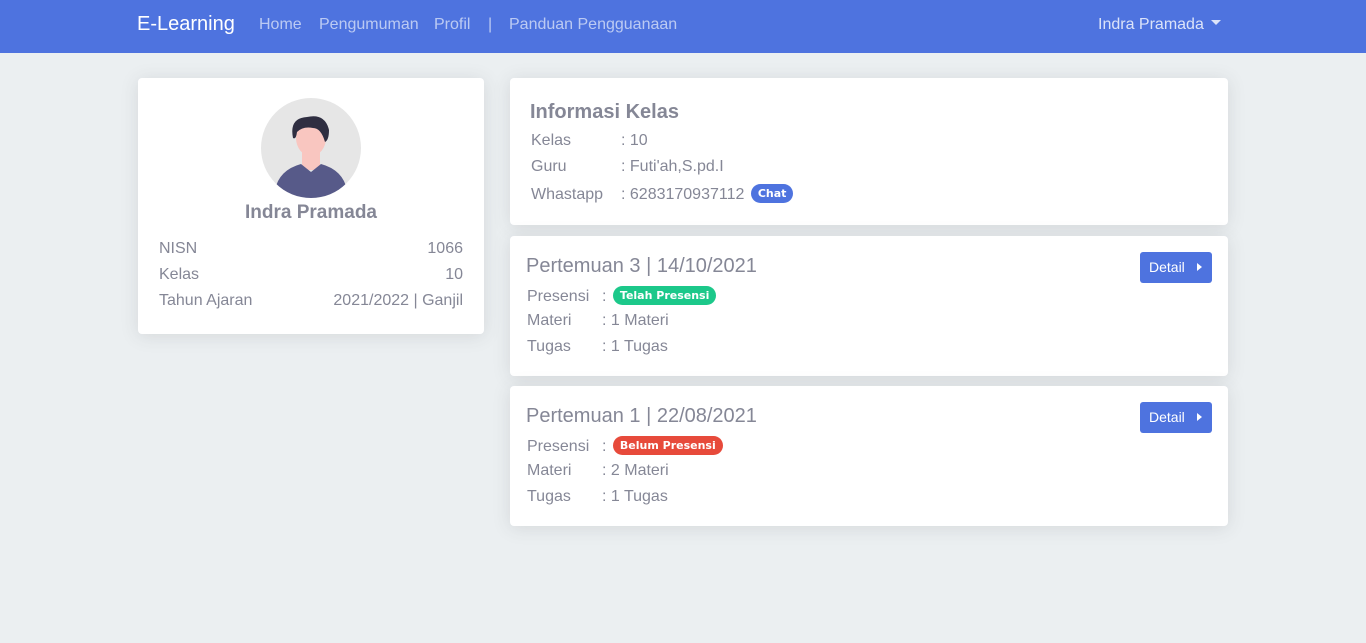 This screenshot has width=1366, height=643. I want to click on caret-down-icon, so click(1215, 22).